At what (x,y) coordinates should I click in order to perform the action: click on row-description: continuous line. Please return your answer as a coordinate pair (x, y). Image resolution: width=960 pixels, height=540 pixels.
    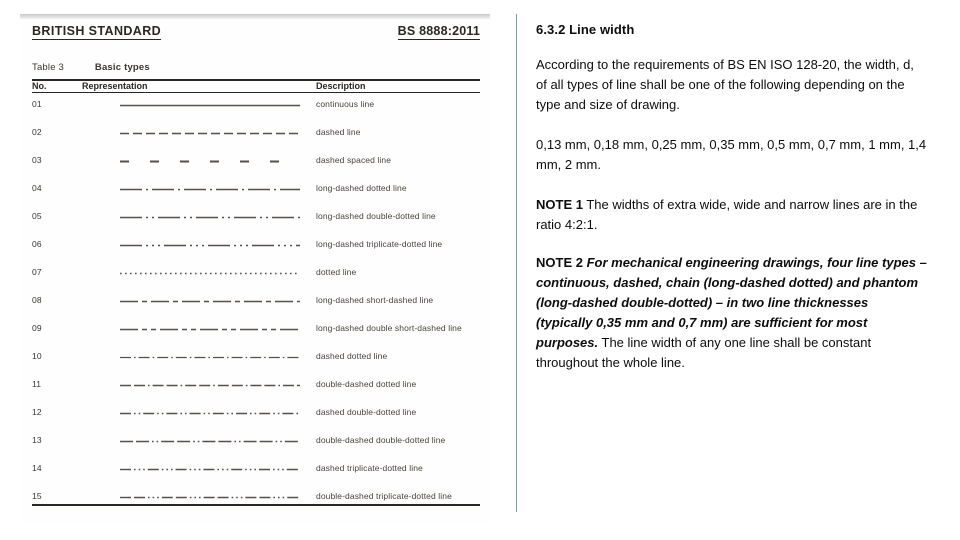
    Looking at the image, I should click on (345, 104).